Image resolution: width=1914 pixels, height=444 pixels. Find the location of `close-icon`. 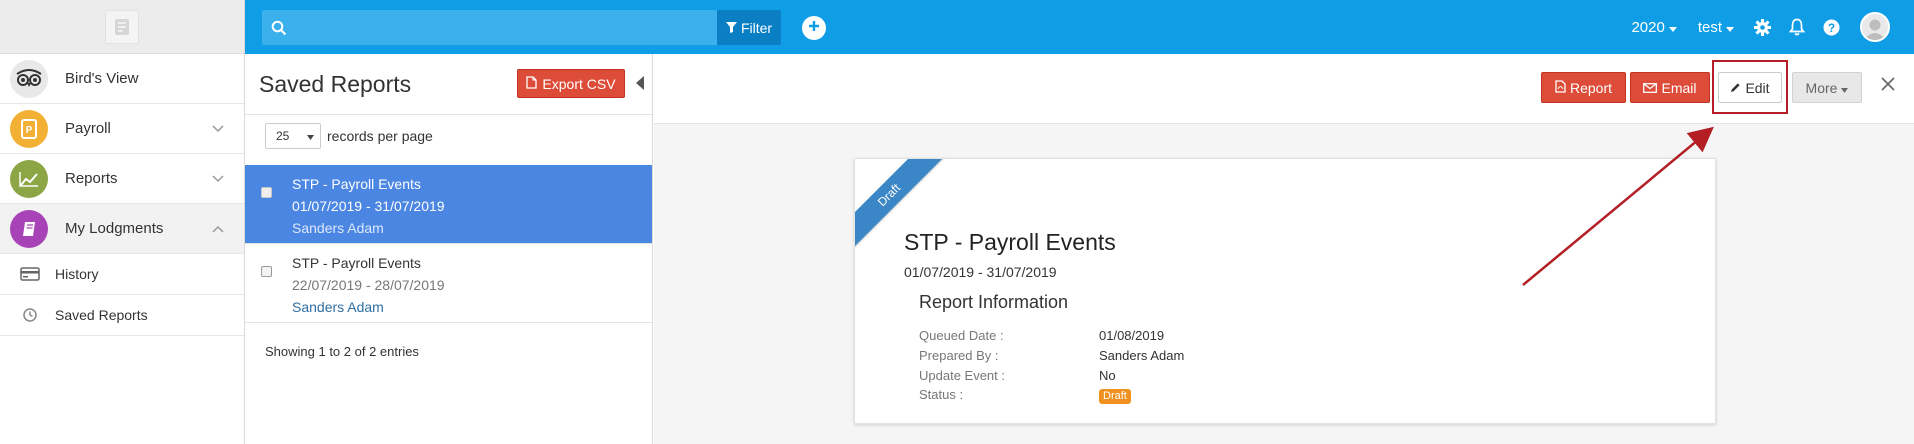

close-icon is located at coordinates (1888, 86).